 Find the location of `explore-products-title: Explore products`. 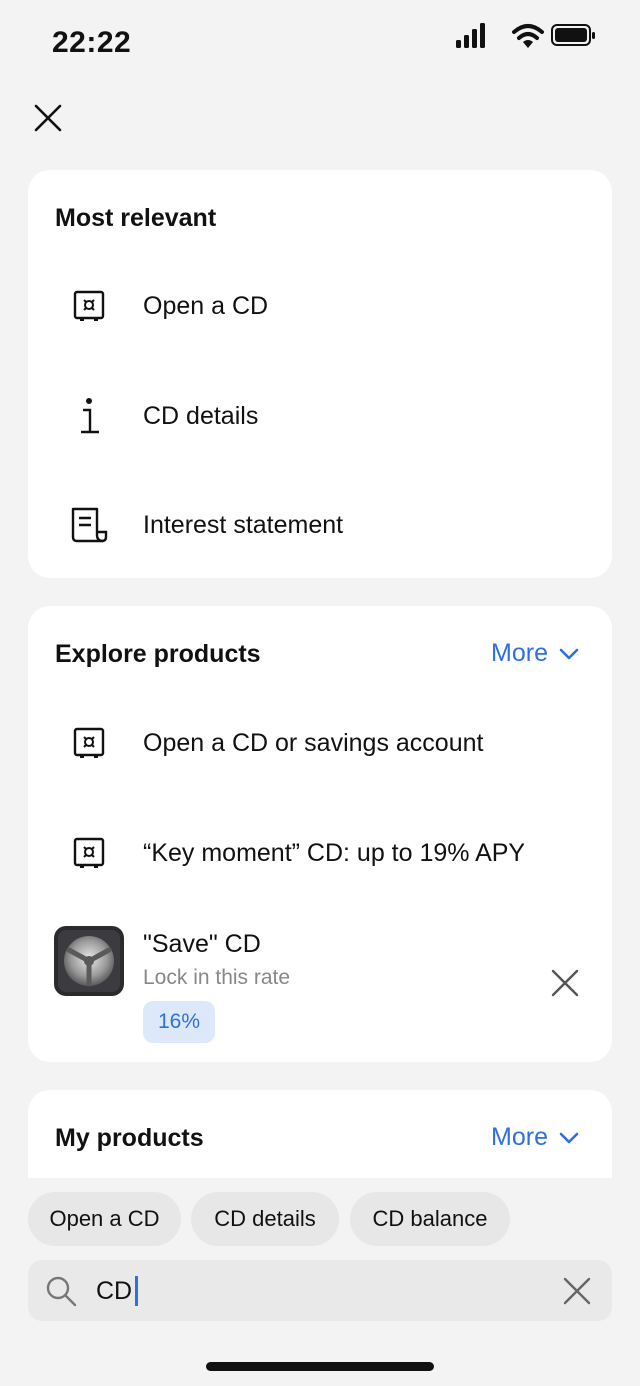

explore-products-title: Explore products is located at coordinates (158, 654).